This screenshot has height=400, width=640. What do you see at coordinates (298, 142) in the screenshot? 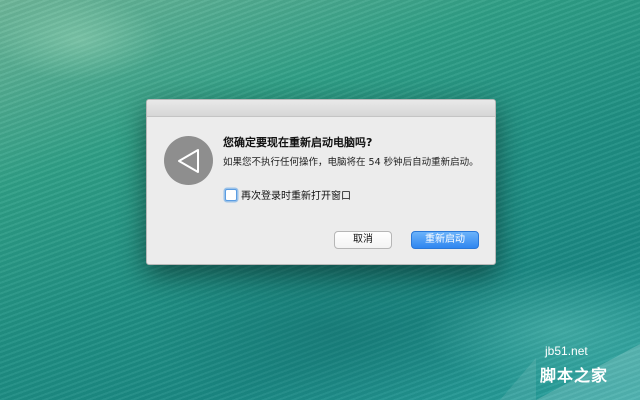
I see `dialog-title: 您确定要现在重新启动电脑吗?` at bounding box center [298, 142].